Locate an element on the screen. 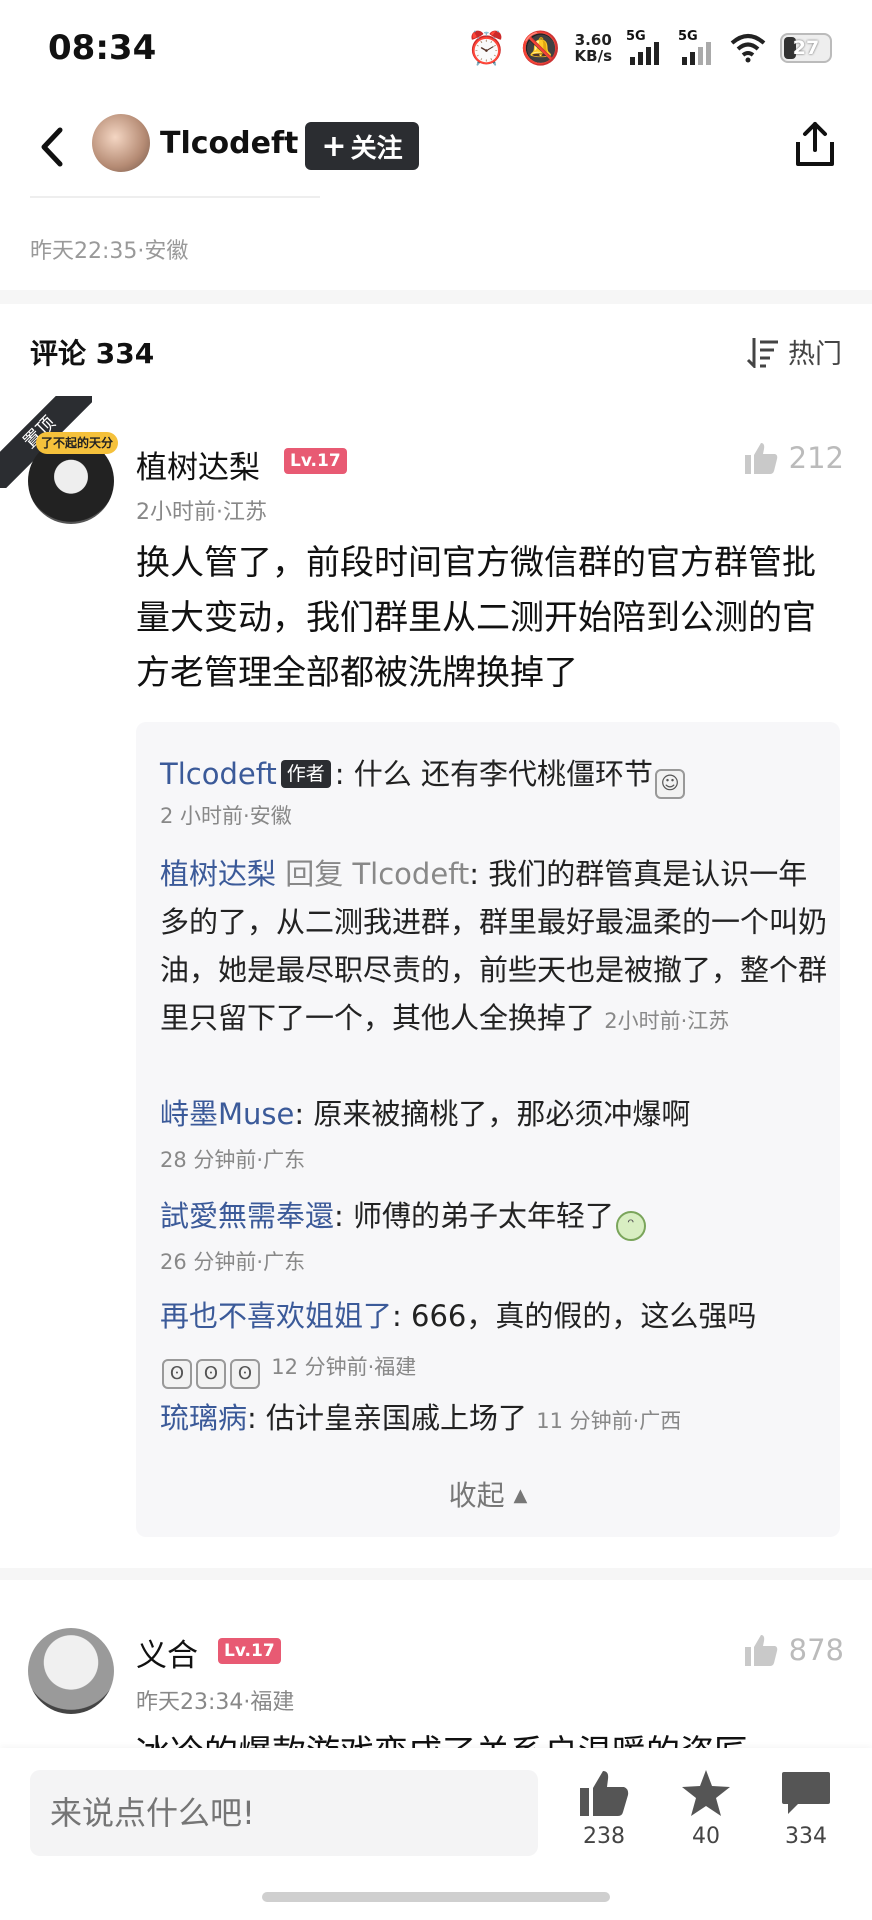 Image resolution: width=872 pixels, height=1920 pixels. like-count: 878 is located at coordinates (816, 1650).